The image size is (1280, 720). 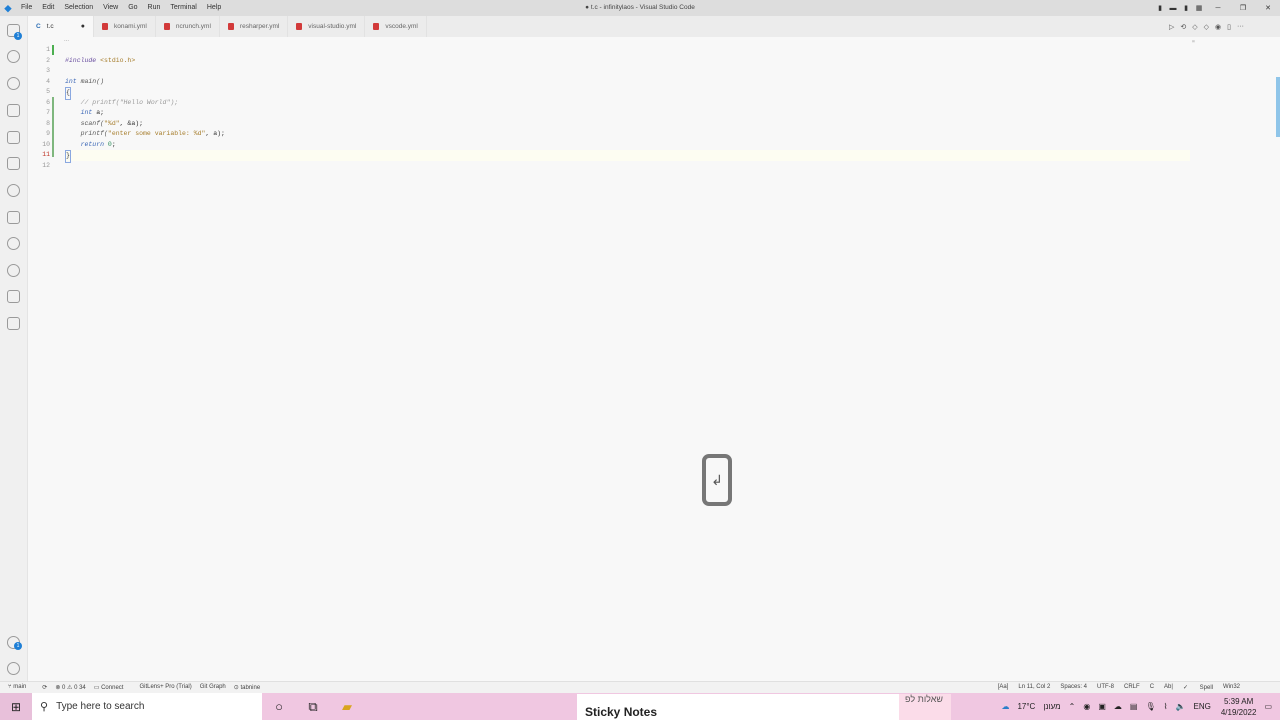 What do you see at coordinates (1105, 687) in the screenshot?
I see `encoding-indicator: UTF-8` at bounding box center [1105, 687].